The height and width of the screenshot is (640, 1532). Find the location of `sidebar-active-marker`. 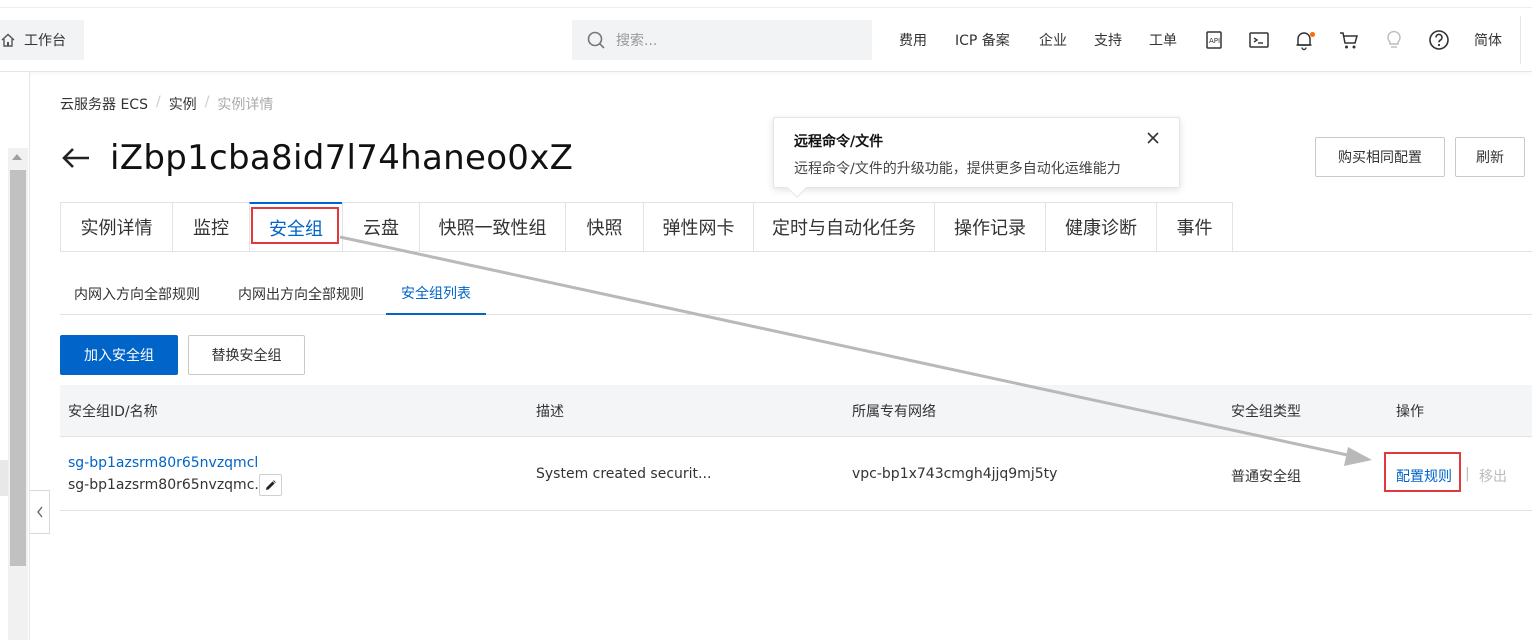

sidebar-active-marker is located at coordinates (4, 478).